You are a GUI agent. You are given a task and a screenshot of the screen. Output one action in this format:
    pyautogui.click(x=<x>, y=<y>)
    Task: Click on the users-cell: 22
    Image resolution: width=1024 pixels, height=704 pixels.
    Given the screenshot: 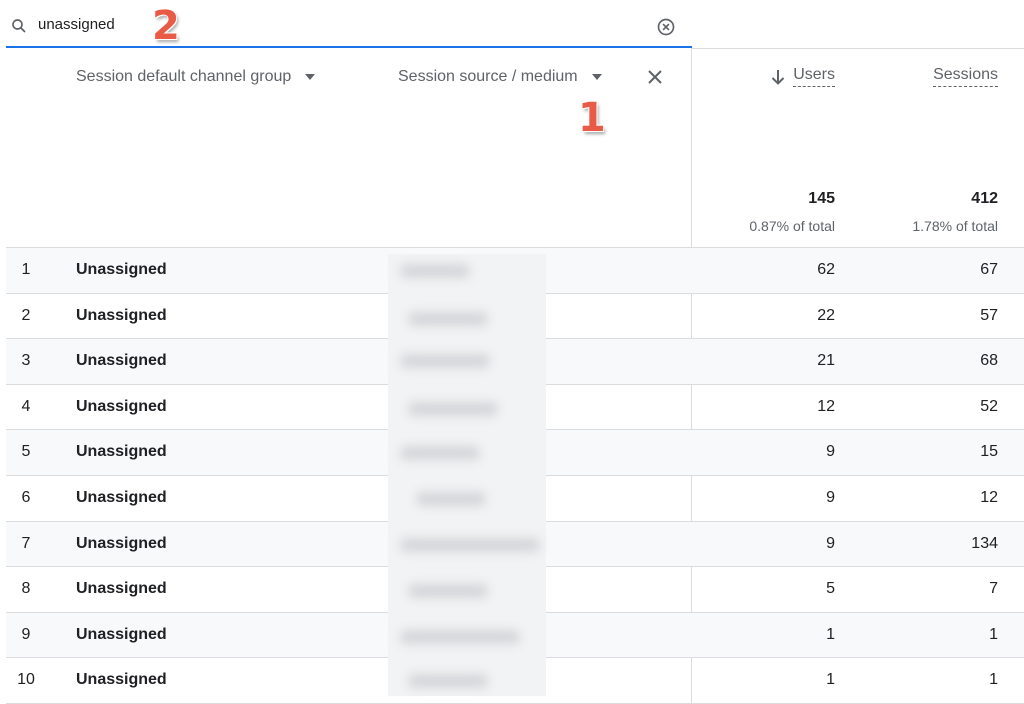 What is the action you would take?
    pyautogui.click(x=826, y=315)
    